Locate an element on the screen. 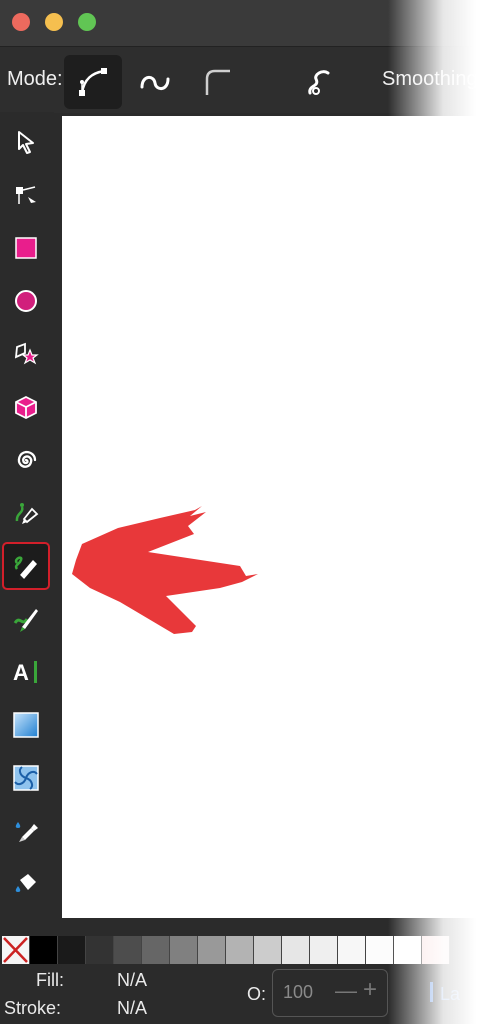 The image size is (498, 1024). no-paint-icon is located at coordinates (15, 950).